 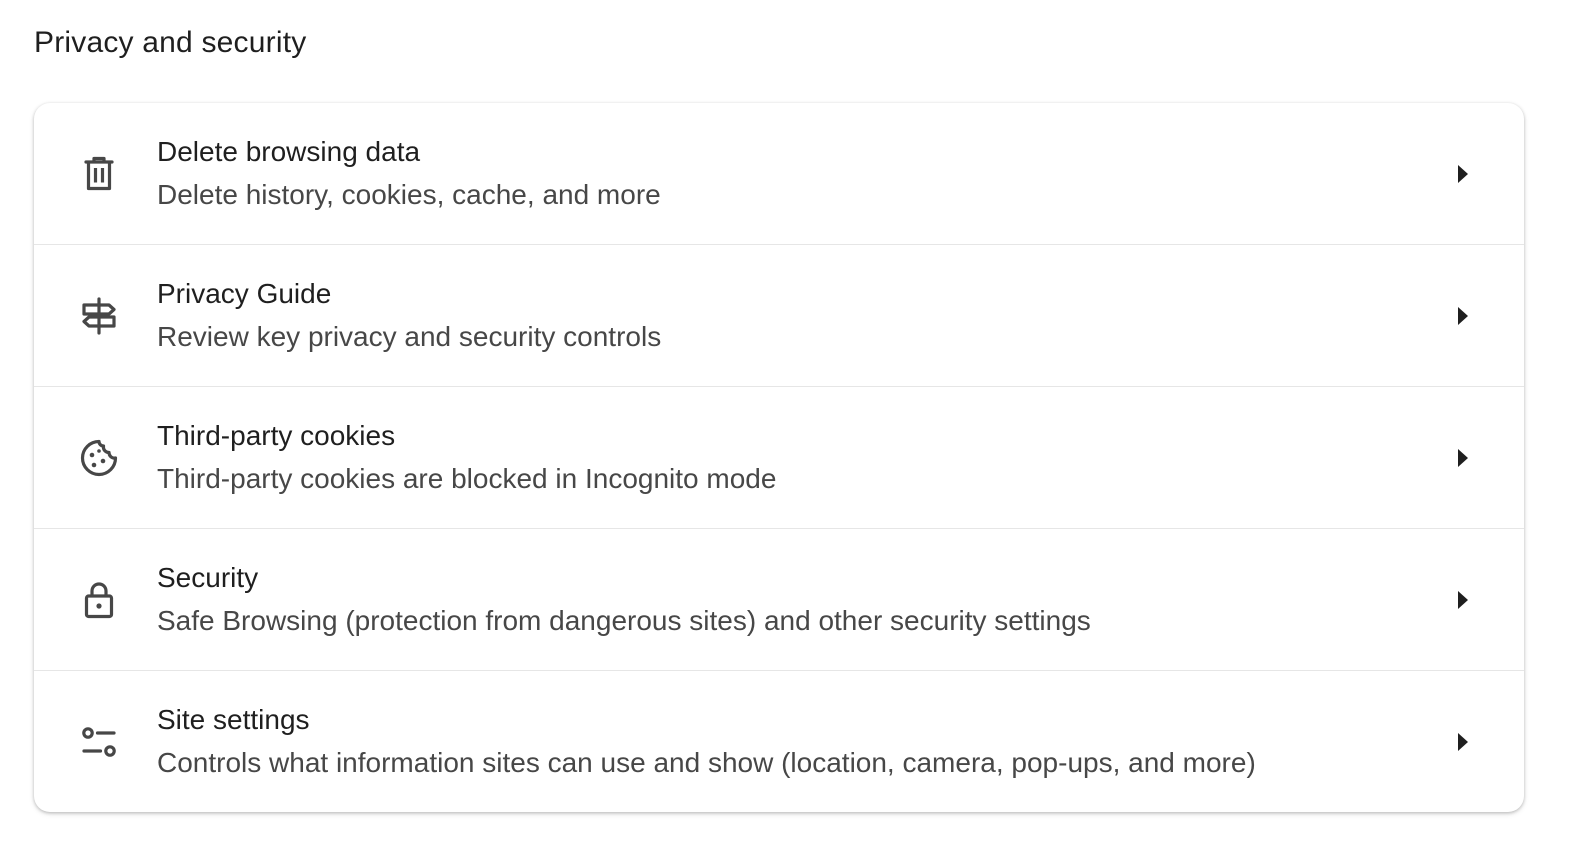 What do you see at coordinates (409, 336) in the screenshot?
I see `row-sublabel: Review key privacy and security controls` at bounding box center [409, 336].